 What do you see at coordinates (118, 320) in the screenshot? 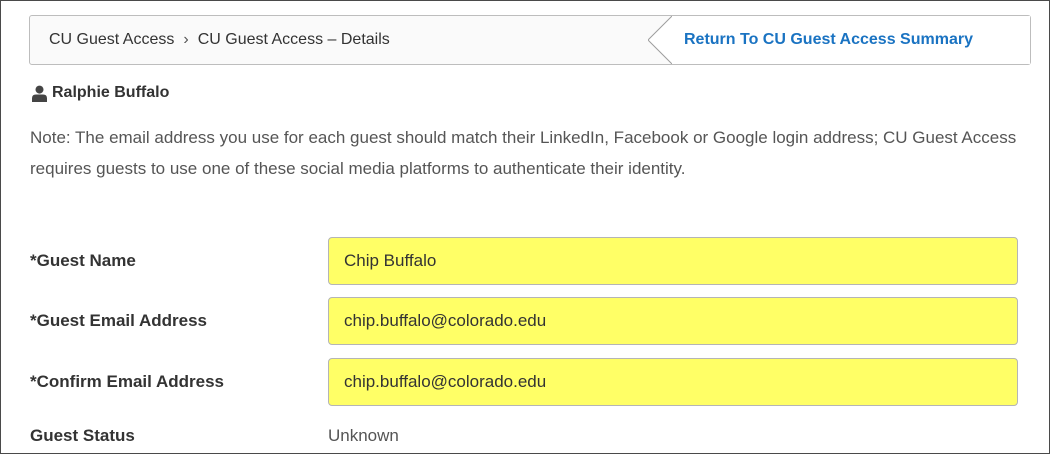
I see `guest-email-label: *Guest Email Address` at bounding box center [118, 320].